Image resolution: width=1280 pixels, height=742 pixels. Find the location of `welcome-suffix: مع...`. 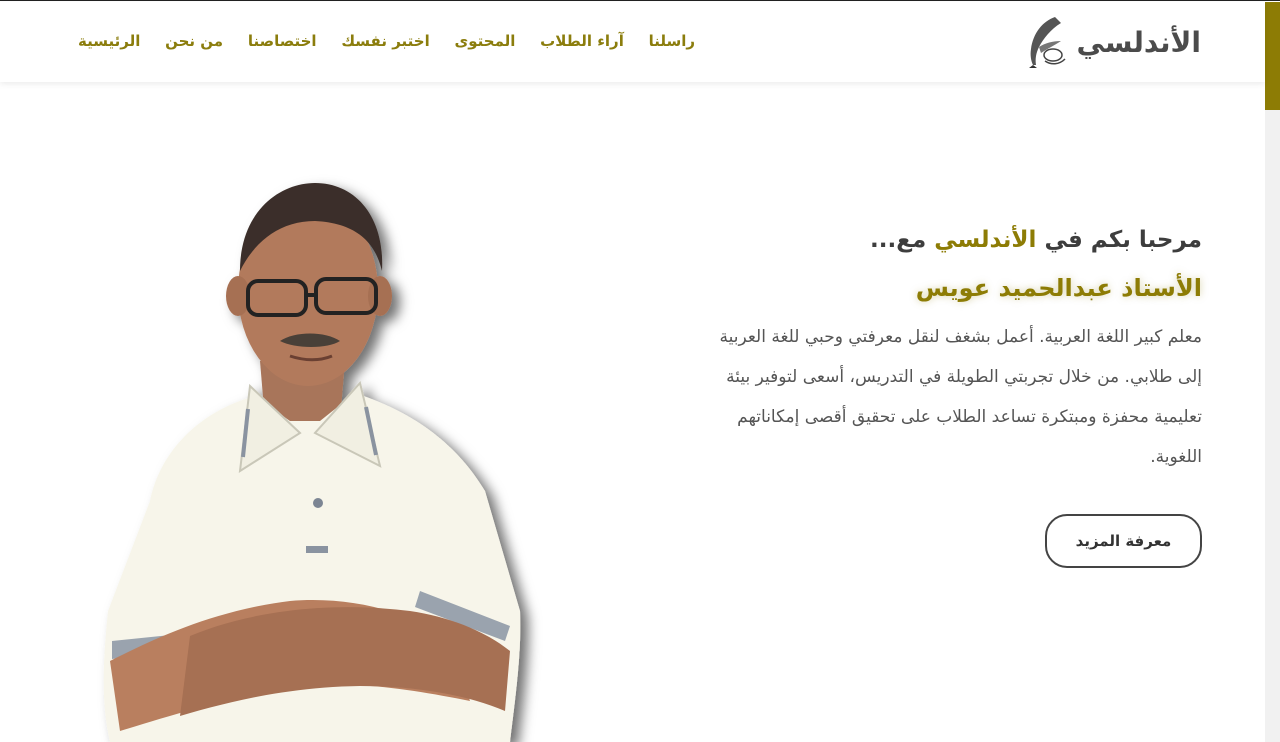

welcome-suffix: مع... is located at coordinates (902, 240).